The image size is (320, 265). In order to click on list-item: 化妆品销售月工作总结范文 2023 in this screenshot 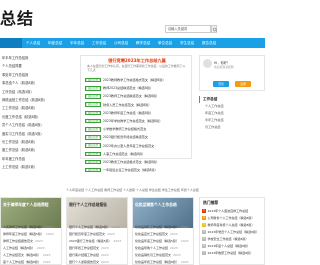, I will do `click(164, 255)`.